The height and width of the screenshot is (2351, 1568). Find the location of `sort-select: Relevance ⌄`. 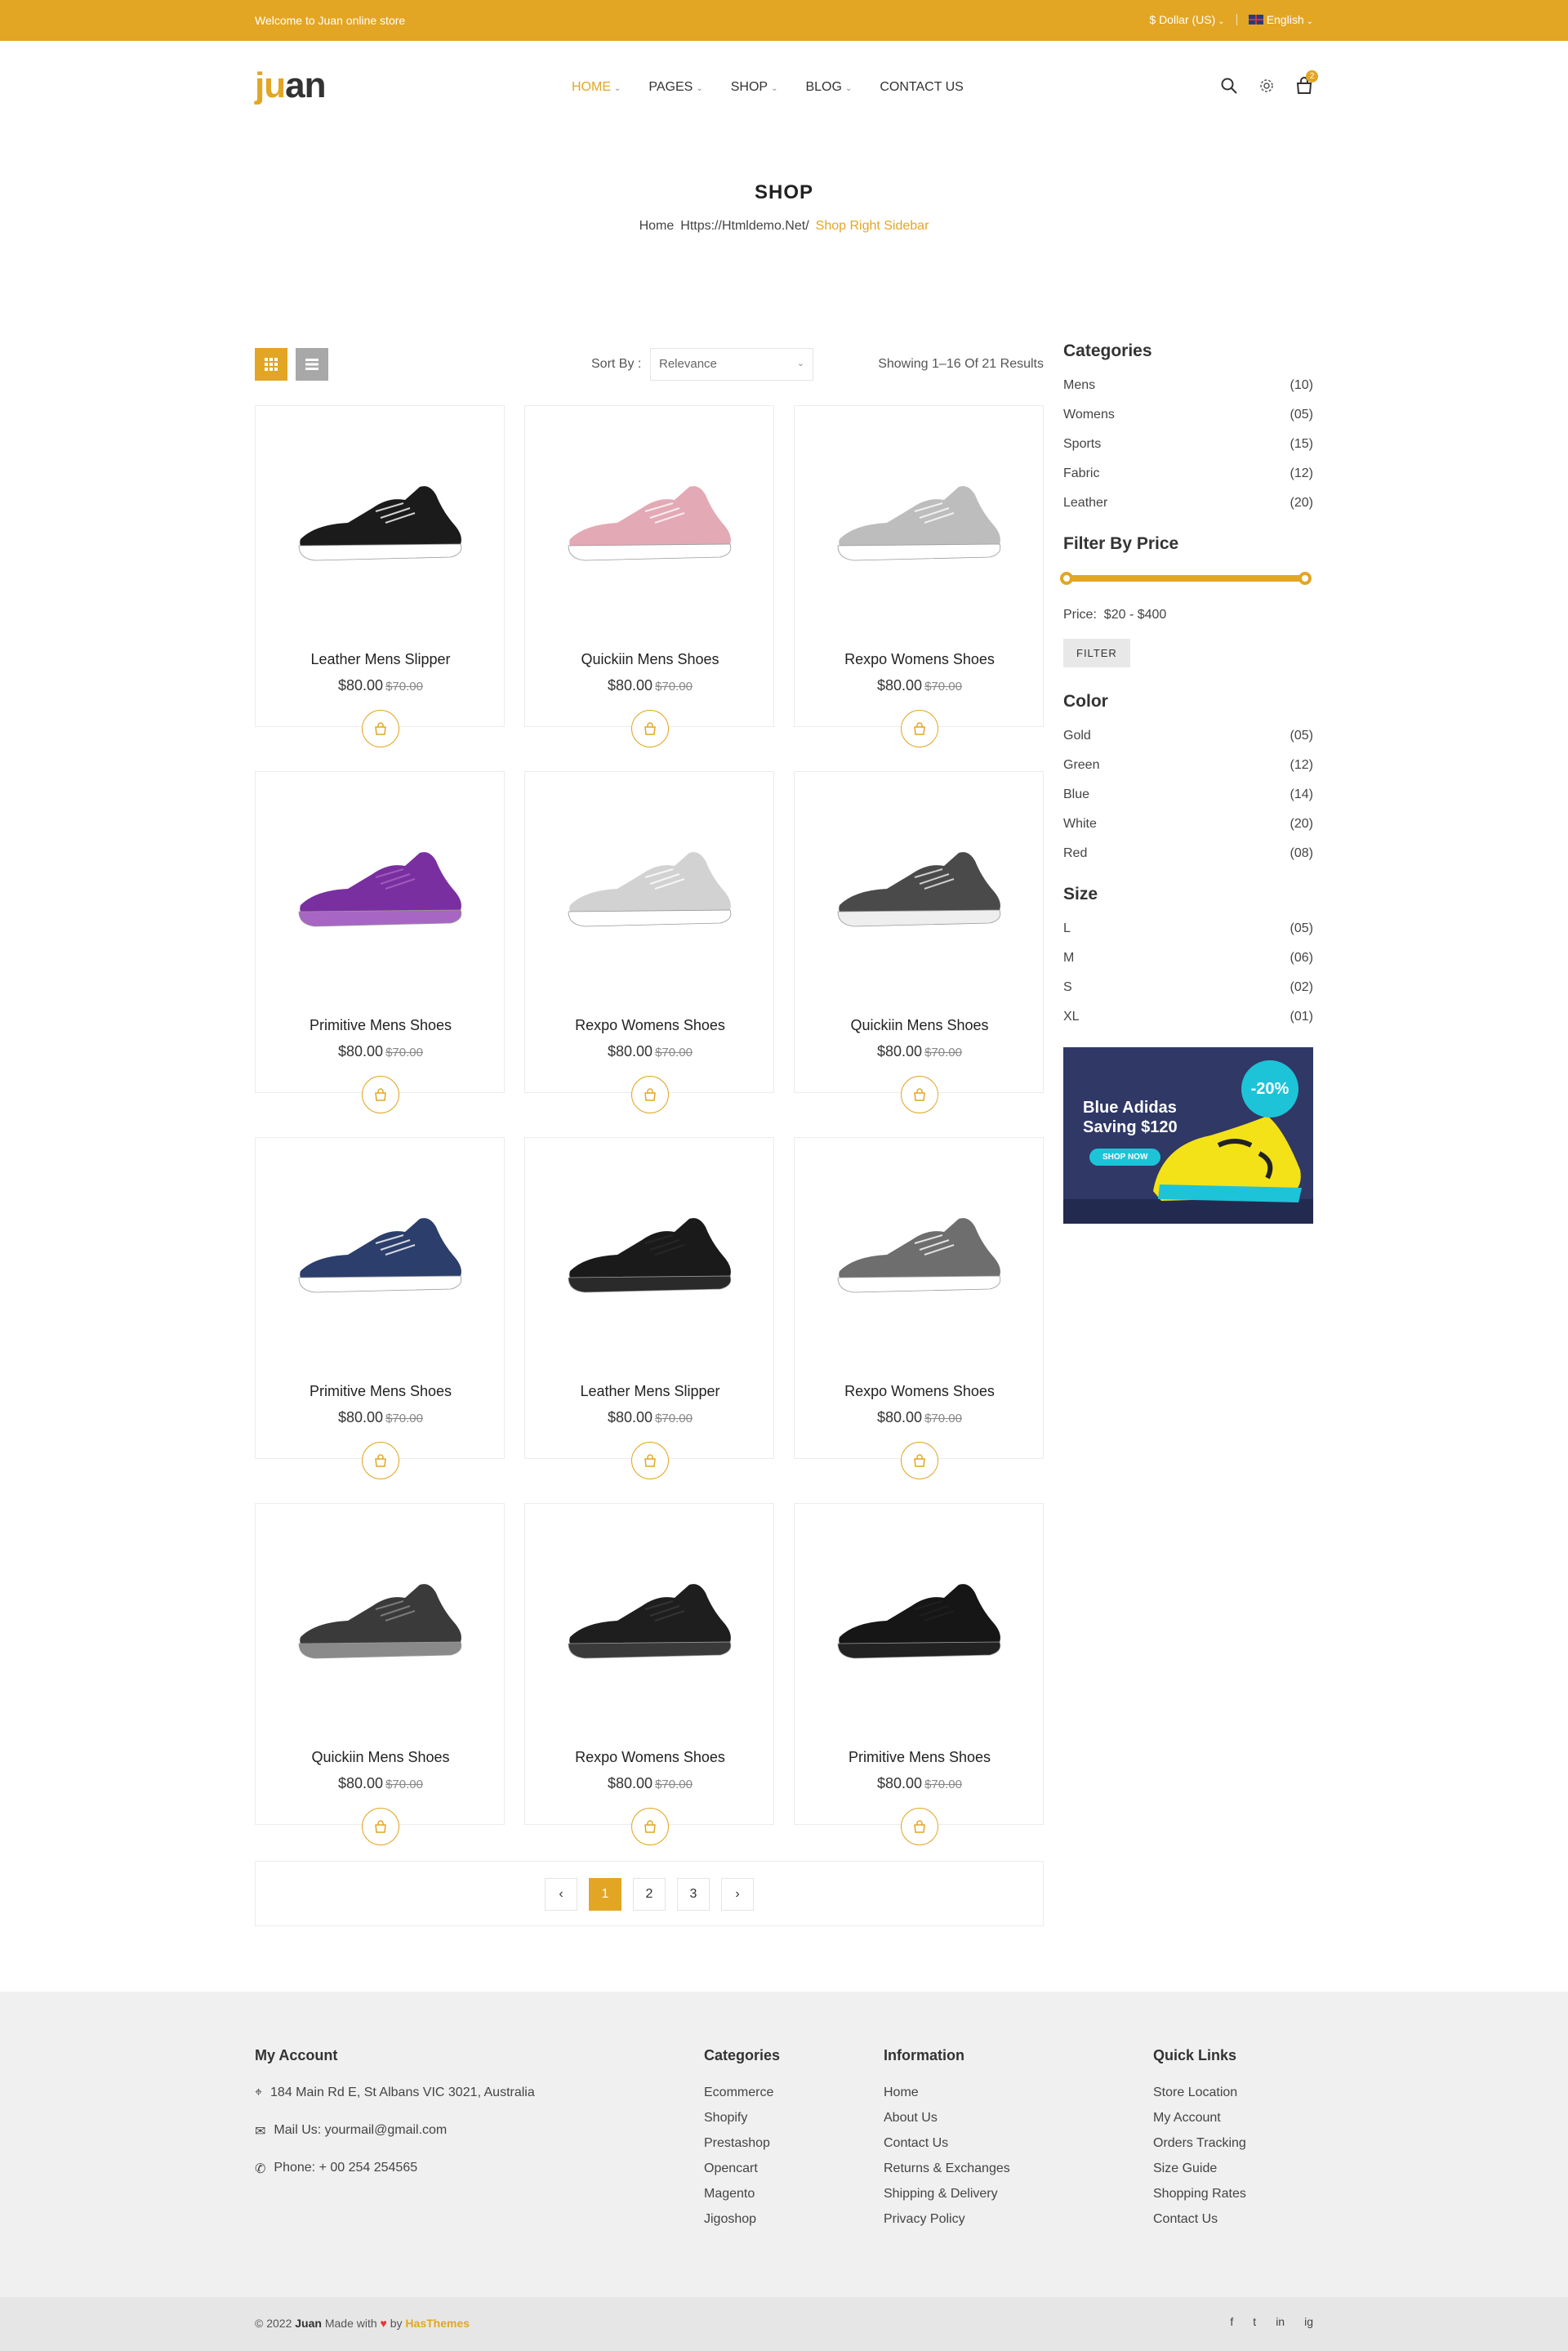

sort-select: Relevance ⌄ is located at coordinates (731, 364).